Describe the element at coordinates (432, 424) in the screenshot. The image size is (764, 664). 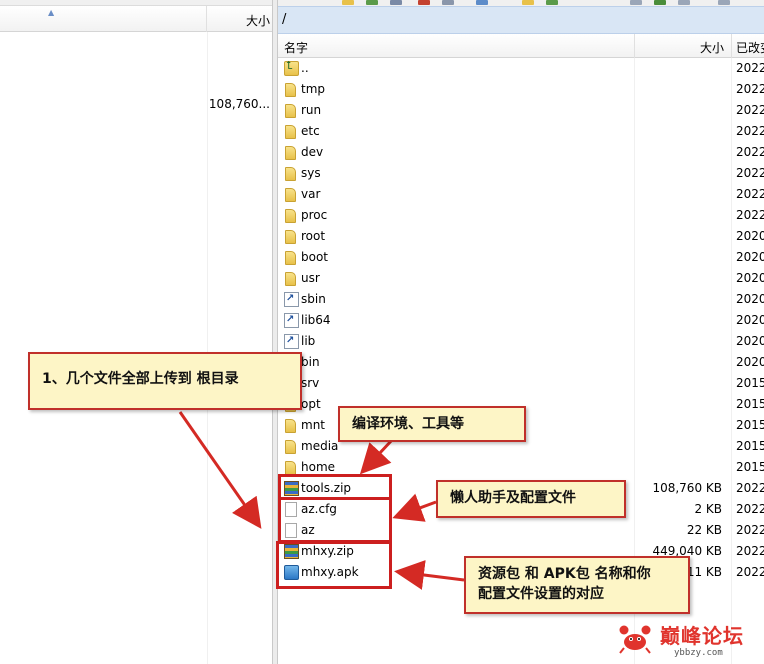
I see `tools-callout: 编译环境、工具等` at that location.